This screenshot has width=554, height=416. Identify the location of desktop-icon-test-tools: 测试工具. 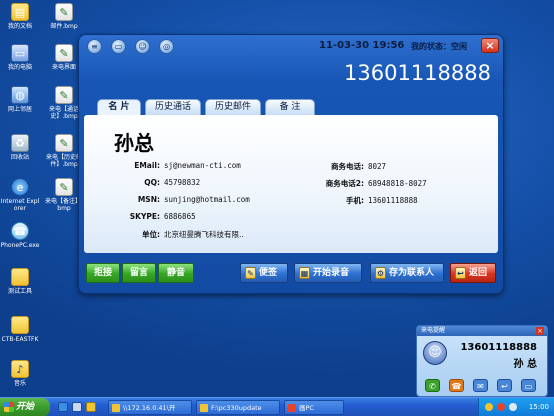
(20, 281).